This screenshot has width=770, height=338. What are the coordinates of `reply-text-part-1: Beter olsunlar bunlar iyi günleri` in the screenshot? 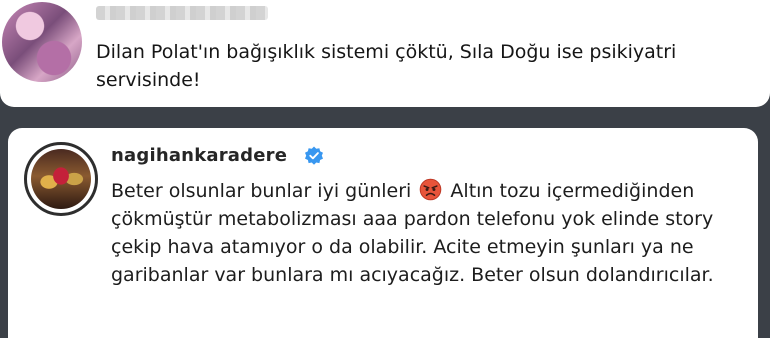 It's located at (264, 191).